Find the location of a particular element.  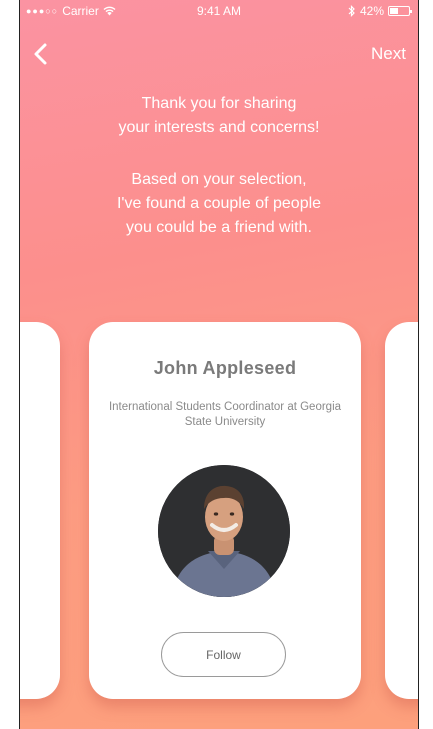

back-button is located at coordinates (43, 55).